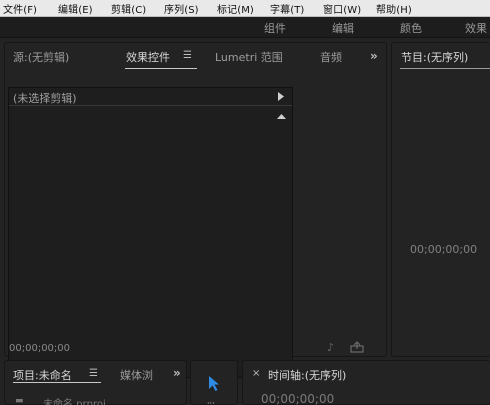 The height and width of the screenshot is (405, 490). I want to click on tools-panel: ···, so click(214, 382).